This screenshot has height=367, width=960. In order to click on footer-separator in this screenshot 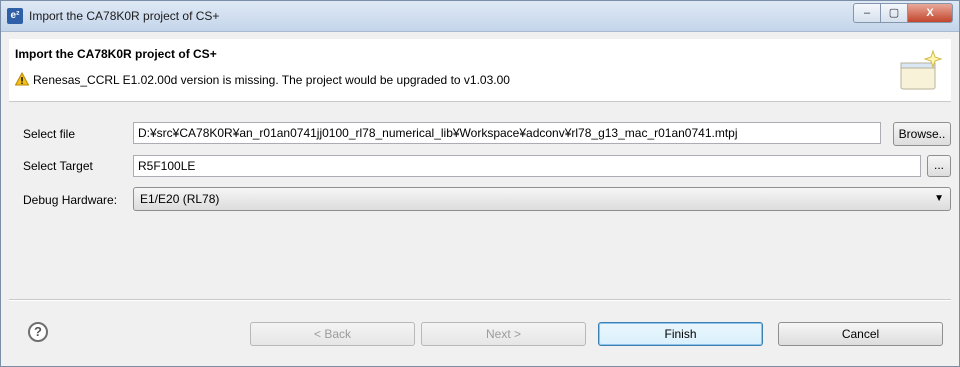, I will do `click(480, 300)`.